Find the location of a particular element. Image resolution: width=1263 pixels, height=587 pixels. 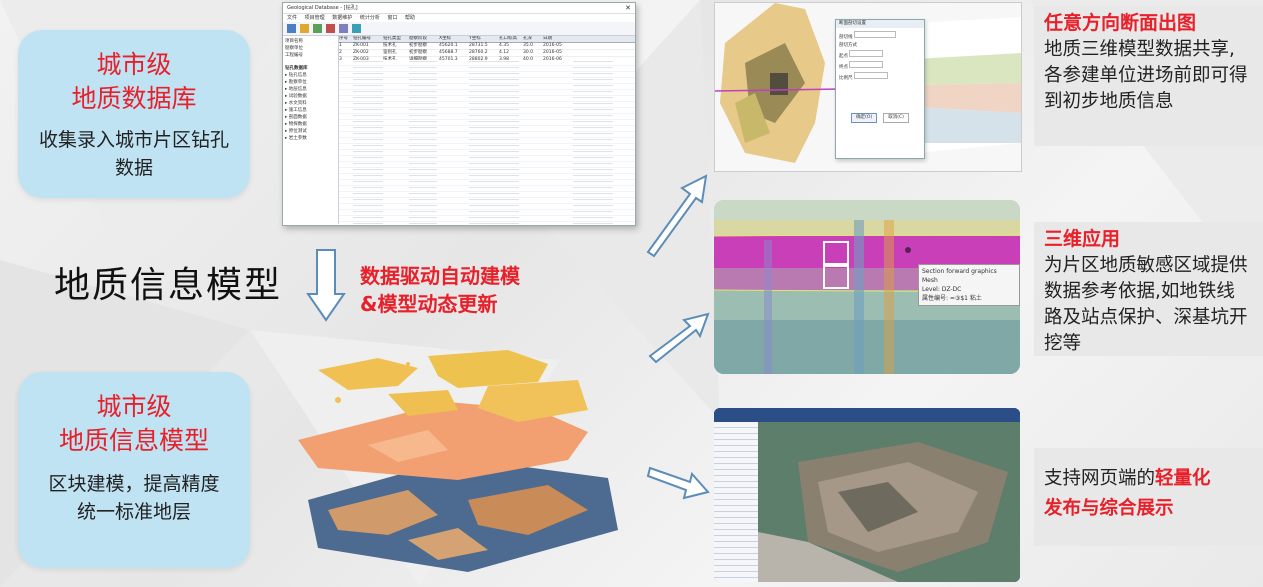

section-cut-screenshot: 断面剖切设置 剖切线 剖切方式 起点 终点 比例尺 确定(O) 取消(C) is located at coordinates (868, 87).